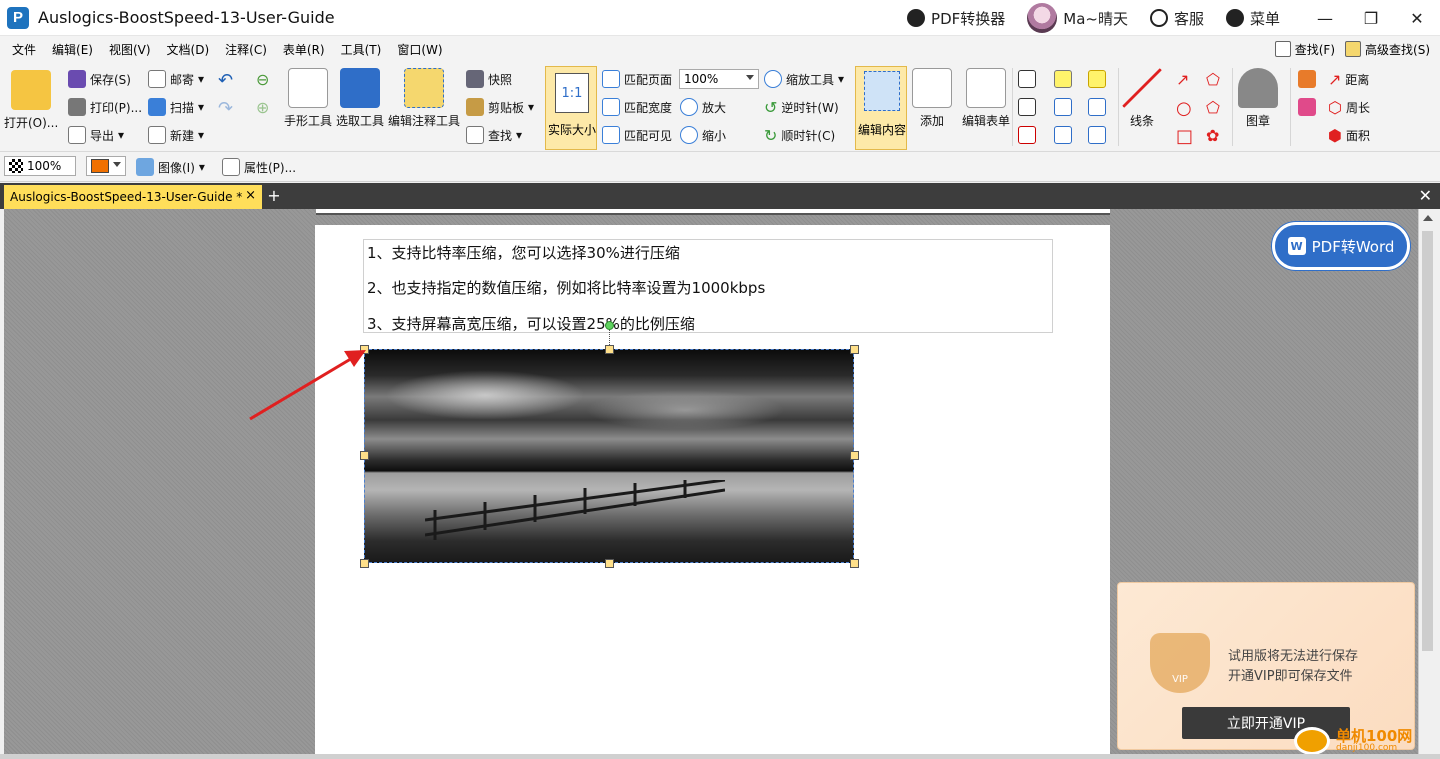  What do you see at coordinates (956, 18) in the screenshot?
I see `pdf-converter-button: PDF转换器` at bounding box center [956, 18].